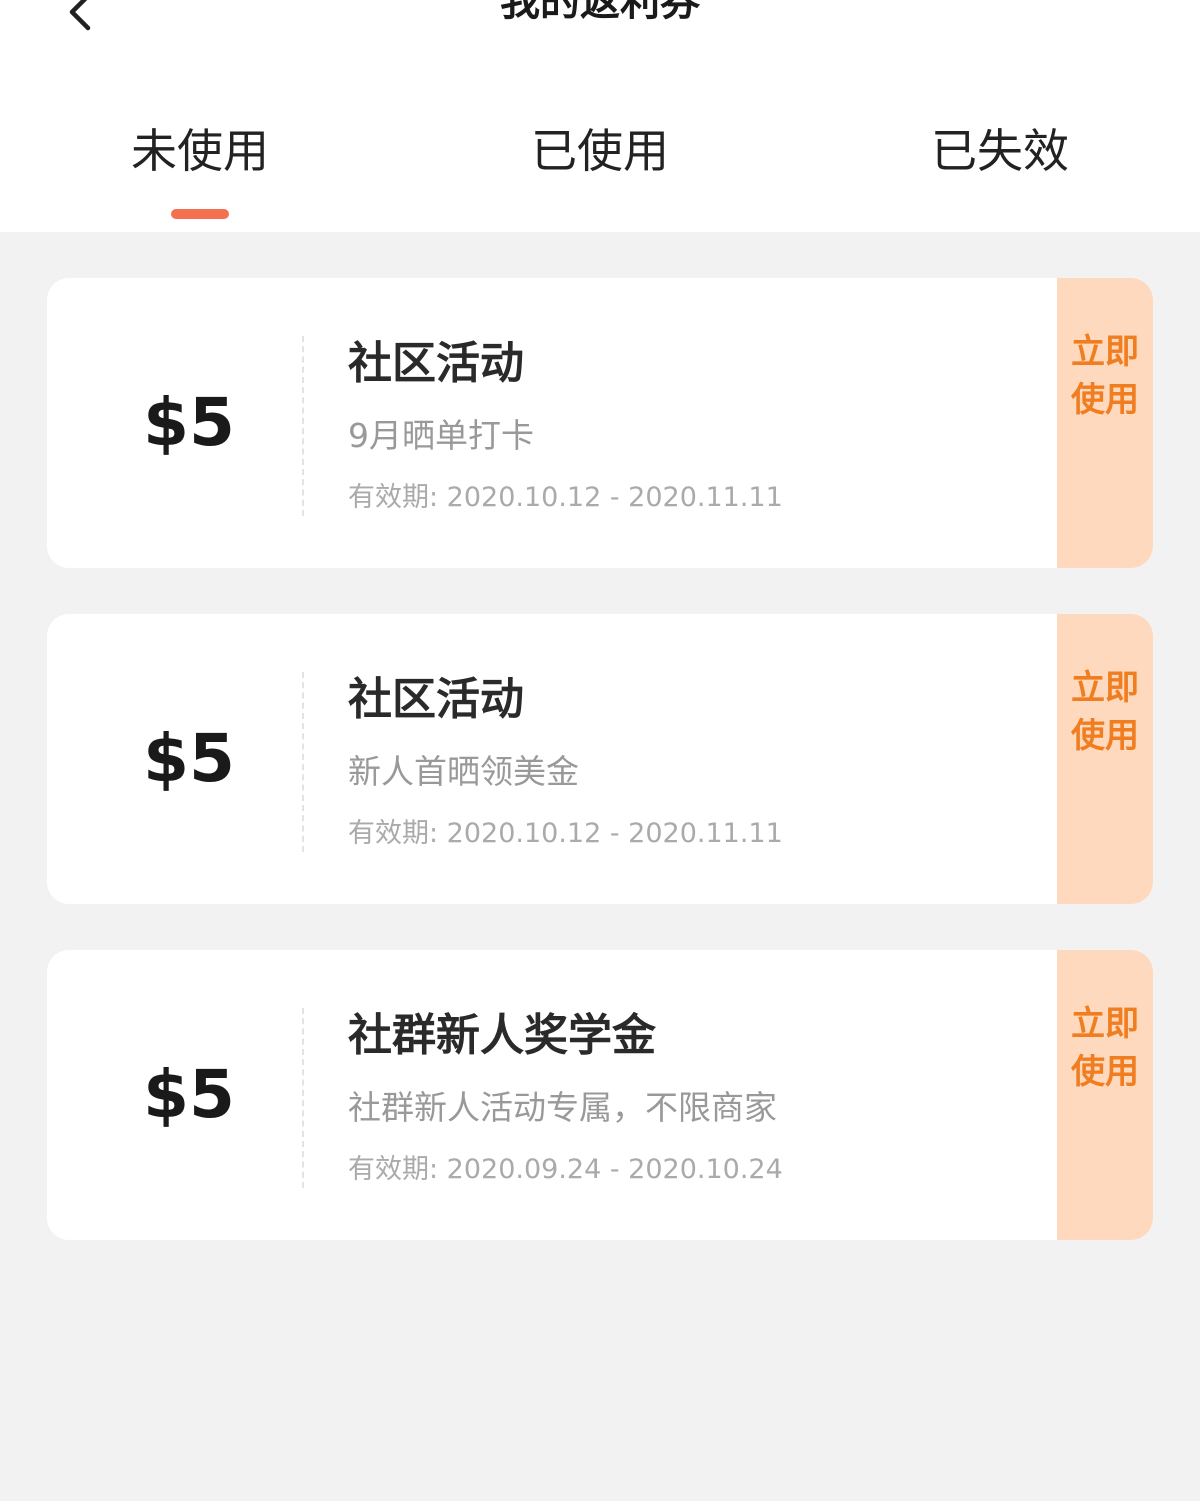  What do you see at coordinates (600, 151) in the screenshot?
I see `tab-used: 已使用` at bounding box center [600, 151].